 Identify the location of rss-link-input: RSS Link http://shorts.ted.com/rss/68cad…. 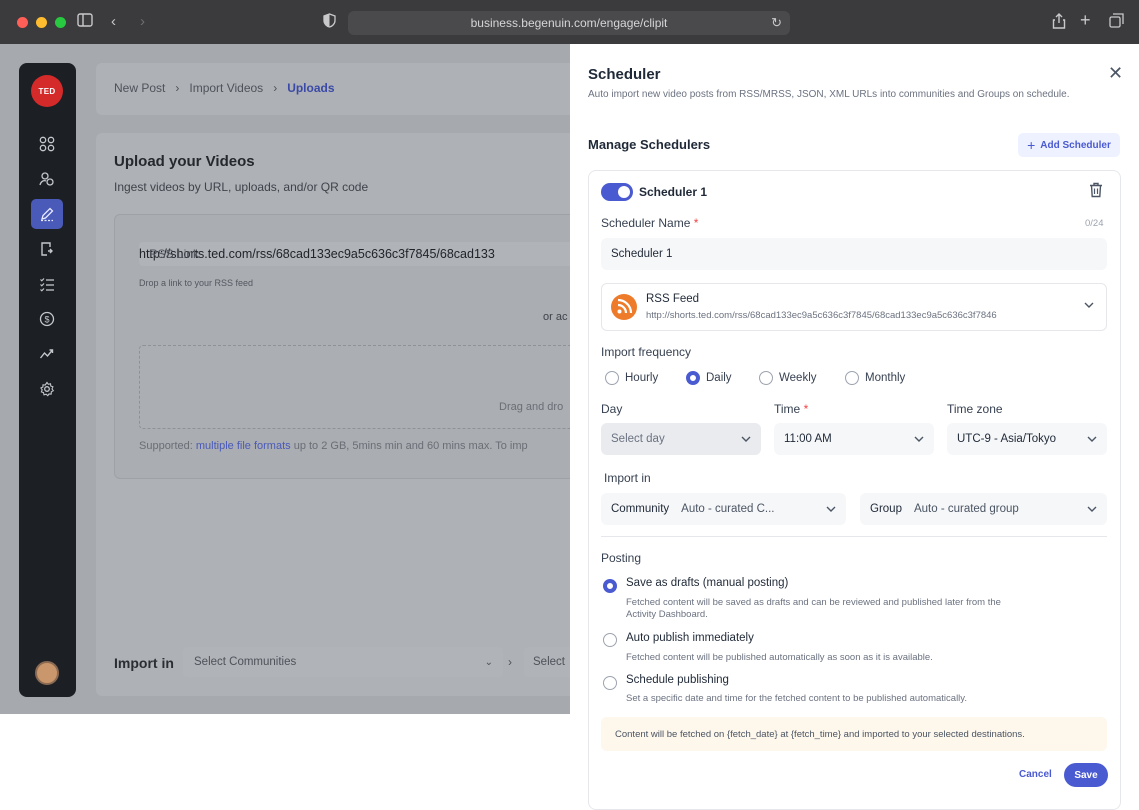
(354, 254).